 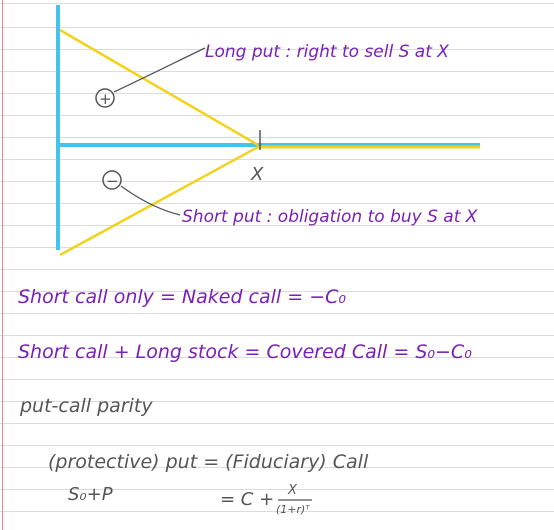 I want to click on fraction-numerator: X, so click(x=292, y=490).